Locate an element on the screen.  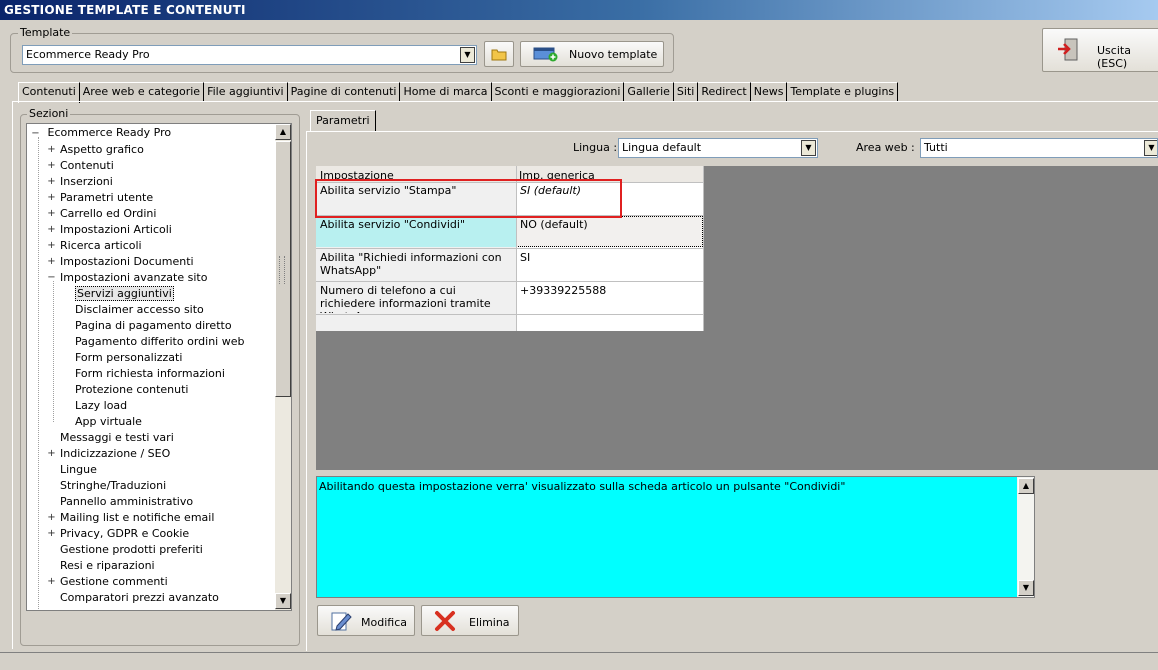
tab-pagine-contenuti: Pagine di contenuti is located at coordinates (344, 91).